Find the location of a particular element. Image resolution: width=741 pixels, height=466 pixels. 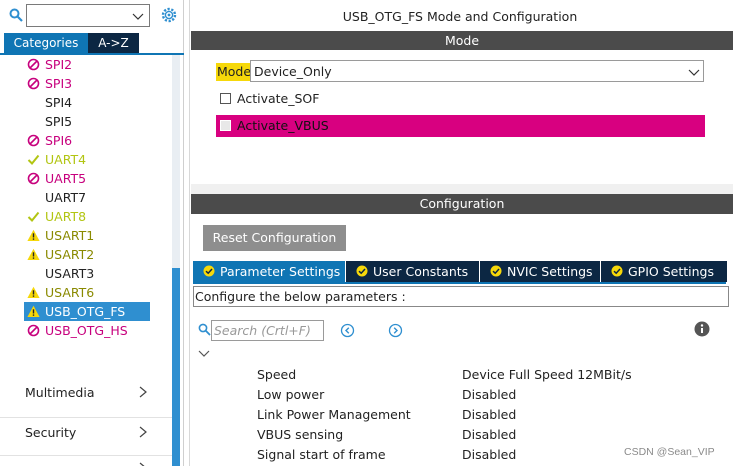

peripheral-item-usb-otg-hs: USB_OTG_HS is located at coordinates (87, 330).